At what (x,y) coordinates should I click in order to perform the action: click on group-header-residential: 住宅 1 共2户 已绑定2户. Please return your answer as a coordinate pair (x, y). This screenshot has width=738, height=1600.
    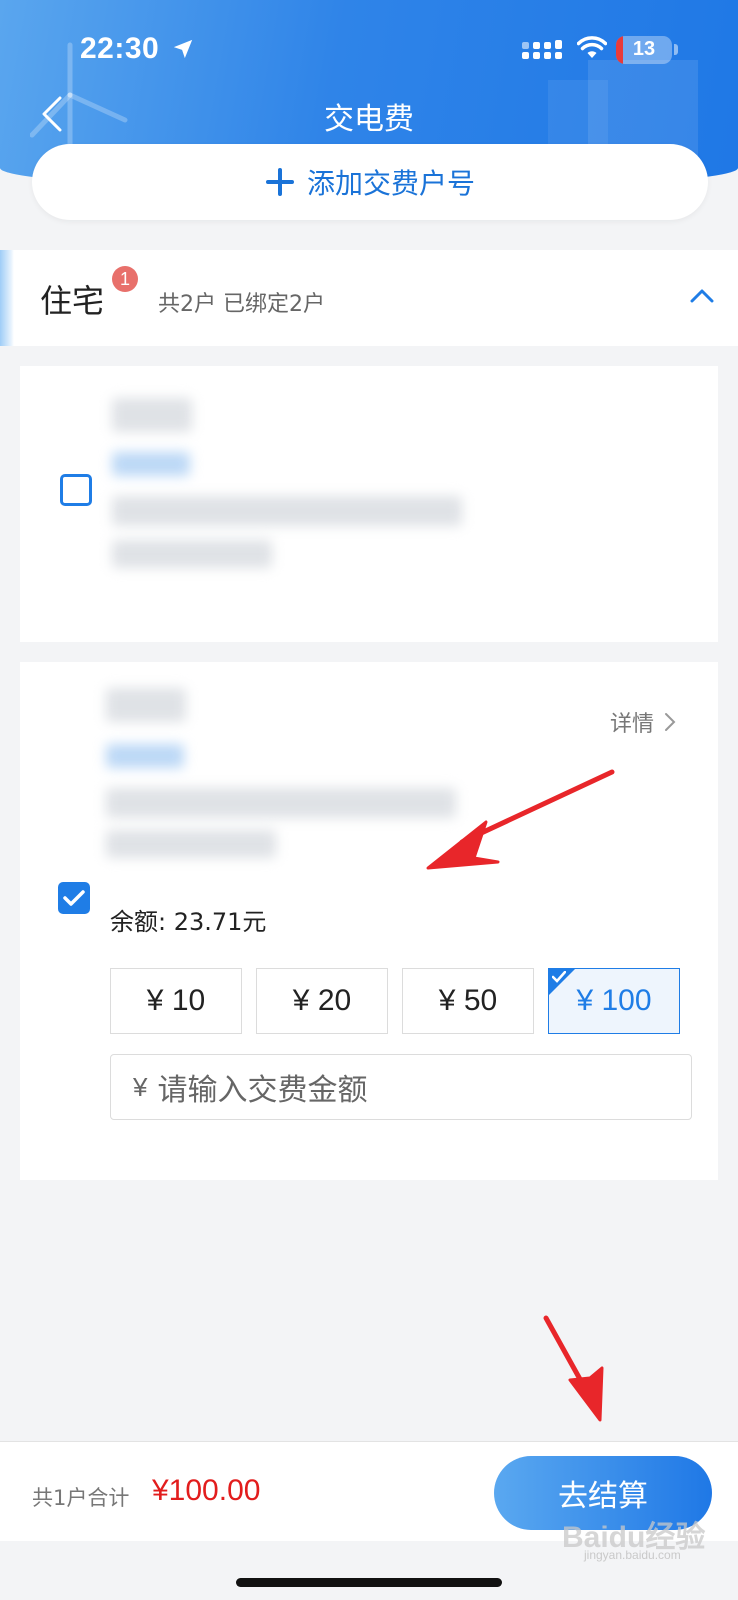
    Looking at the image, I should click on (369, 298).